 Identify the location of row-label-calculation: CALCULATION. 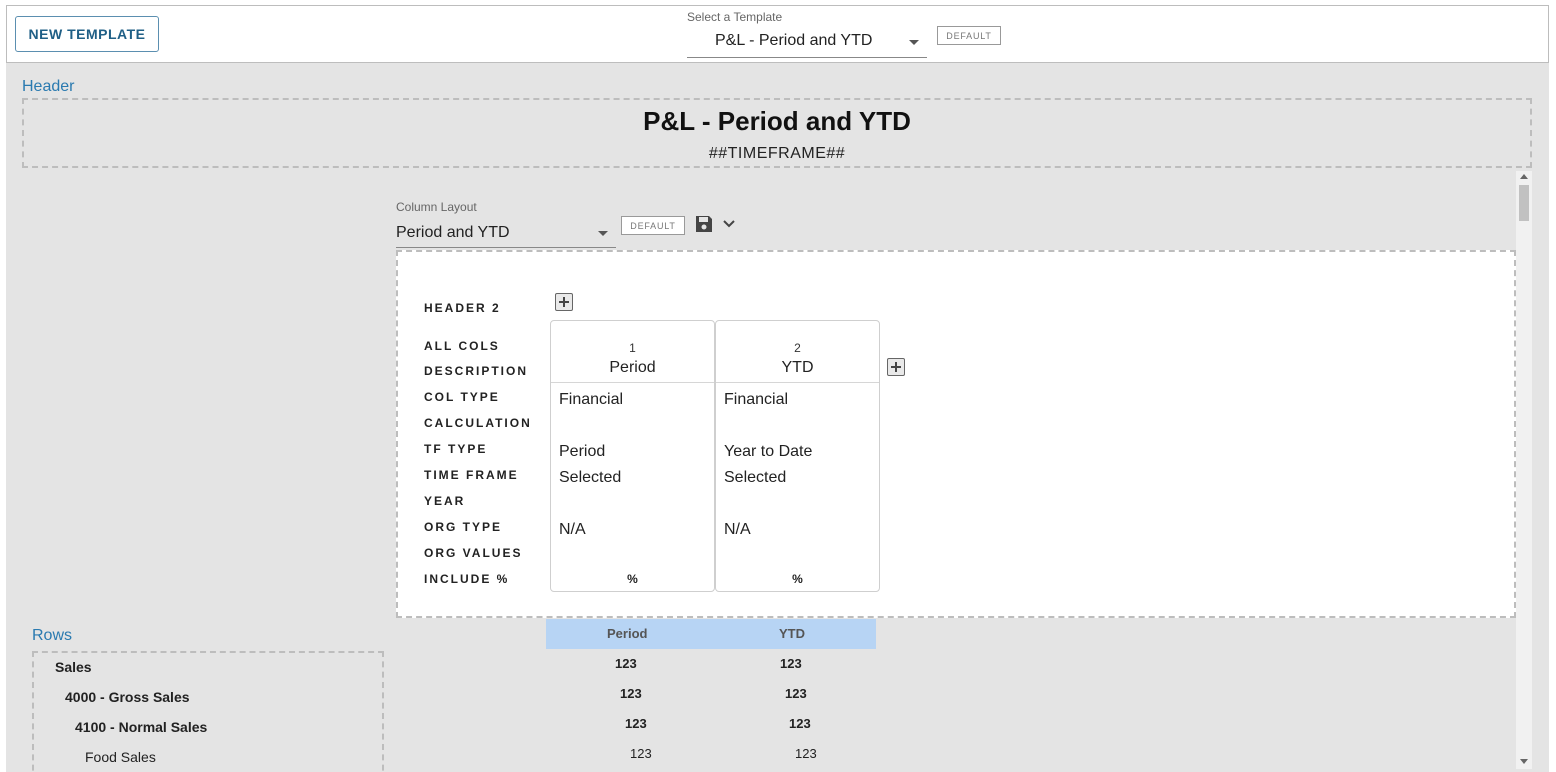
(478, 423).